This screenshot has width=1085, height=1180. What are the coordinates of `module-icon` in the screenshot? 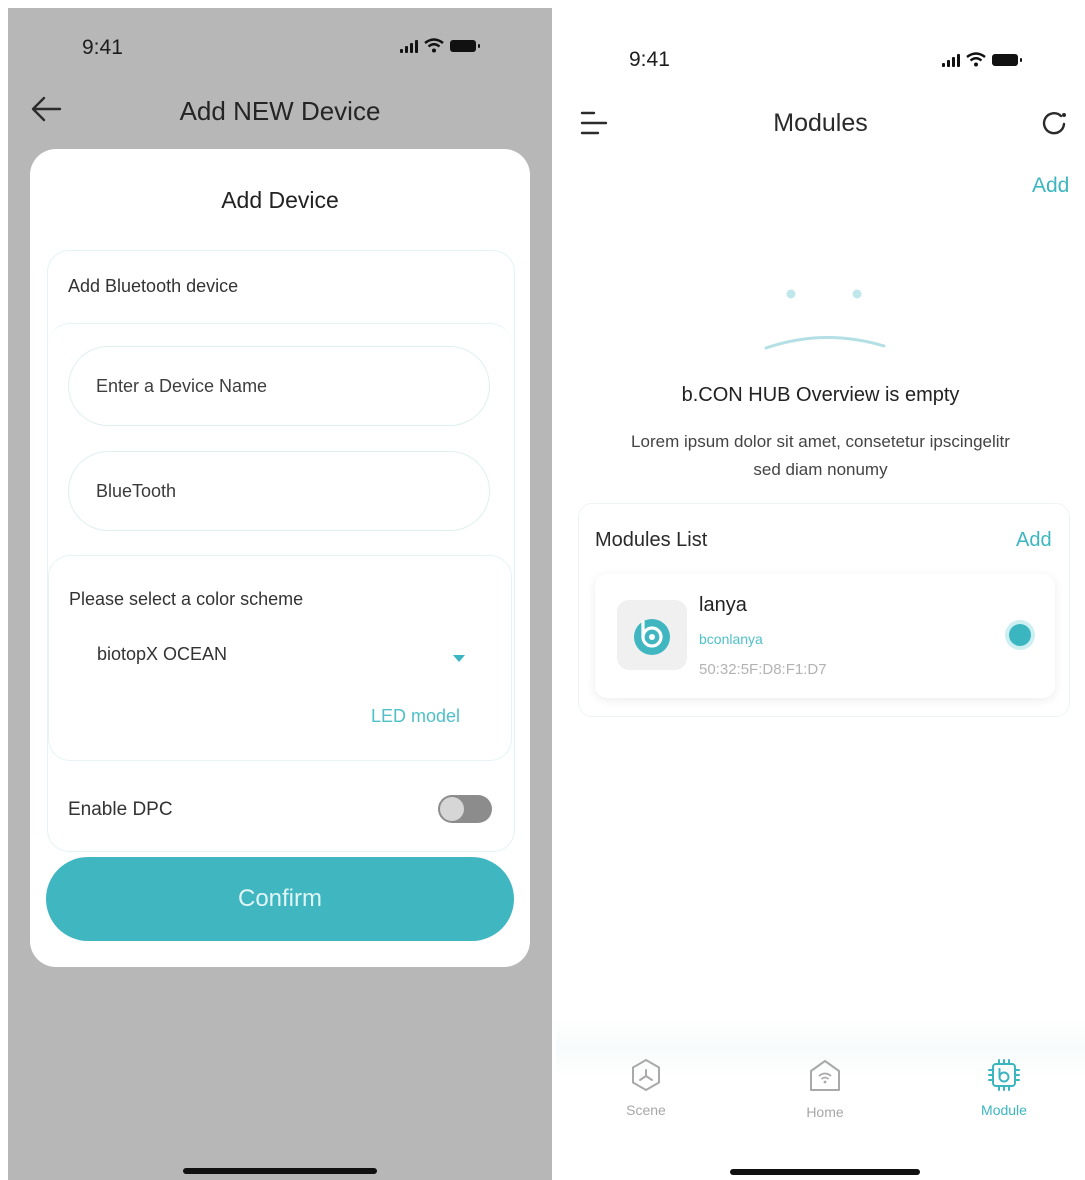 It's located at (1004, 1075).